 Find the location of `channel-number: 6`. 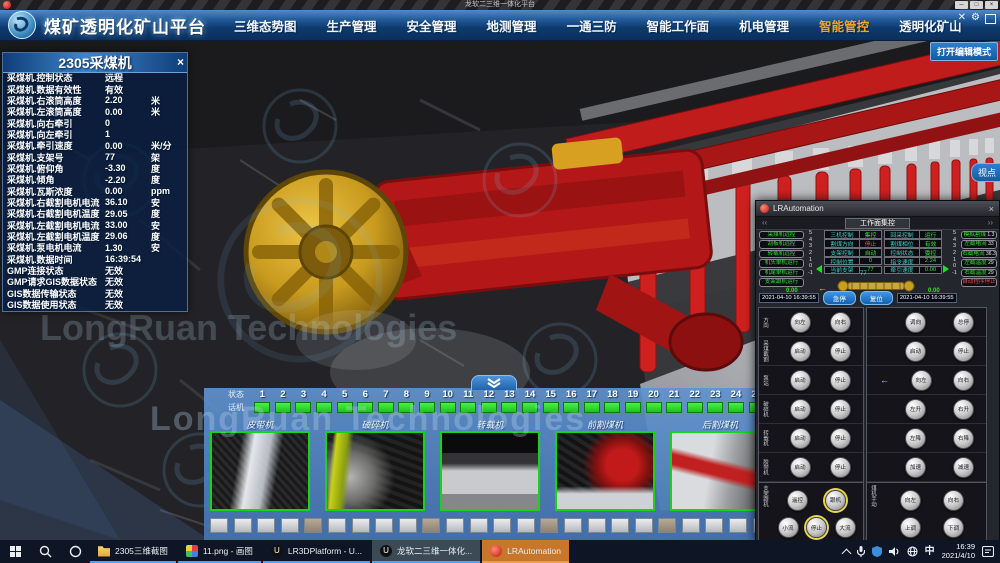

channel-number: 6 is located at coordinates (365, 394).